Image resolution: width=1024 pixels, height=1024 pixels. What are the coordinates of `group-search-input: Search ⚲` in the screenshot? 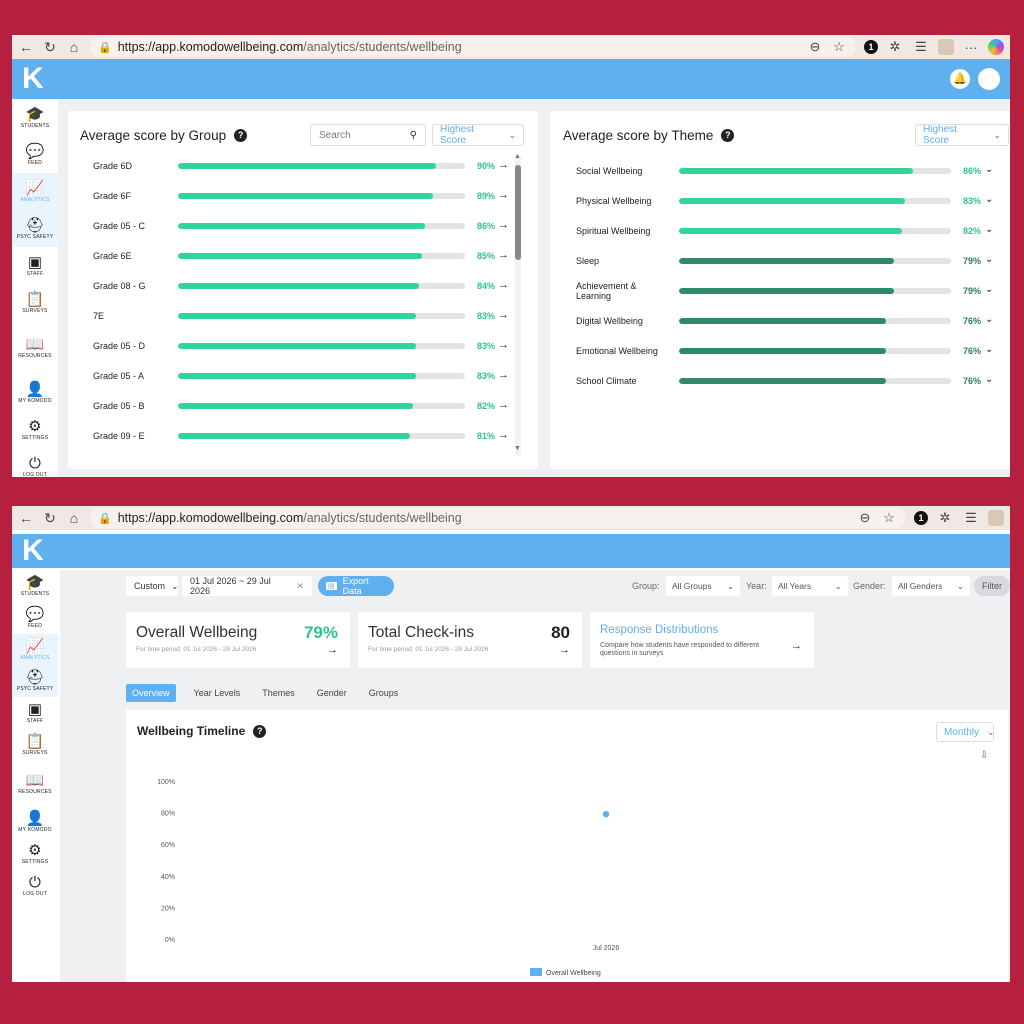 It's located at (368, 135).